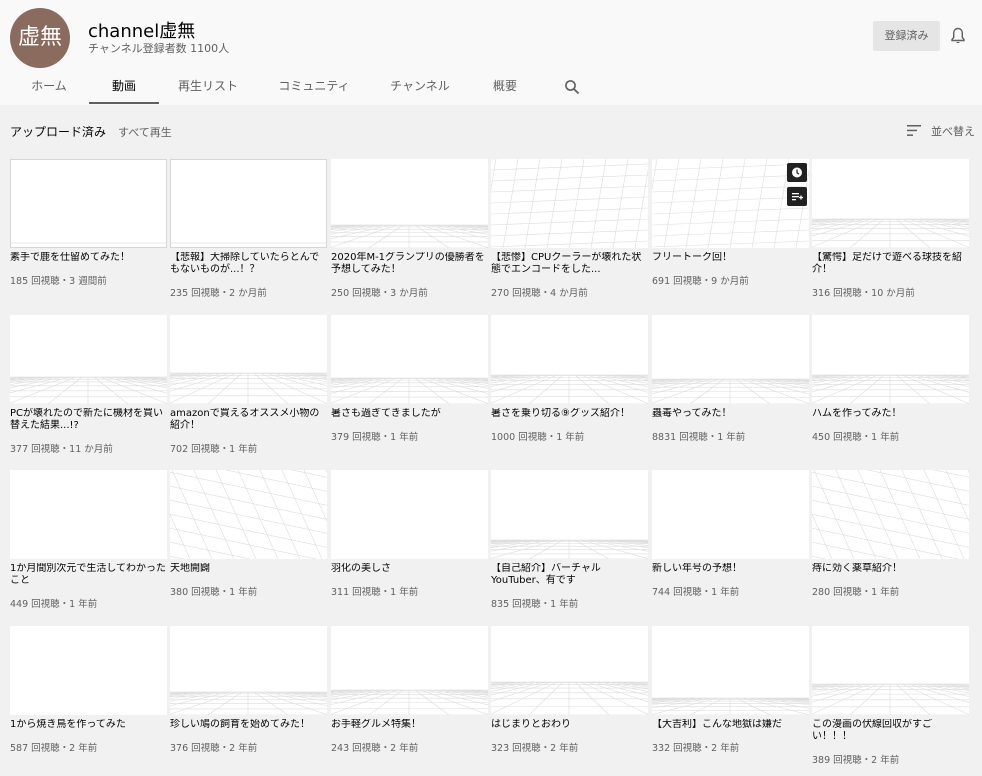 This screenshot has width=982, height=776. Describe the element at coordinates (700, 281) in the screenshot. I see `video-meta: 691 回視聴・9 か月前` at that location.